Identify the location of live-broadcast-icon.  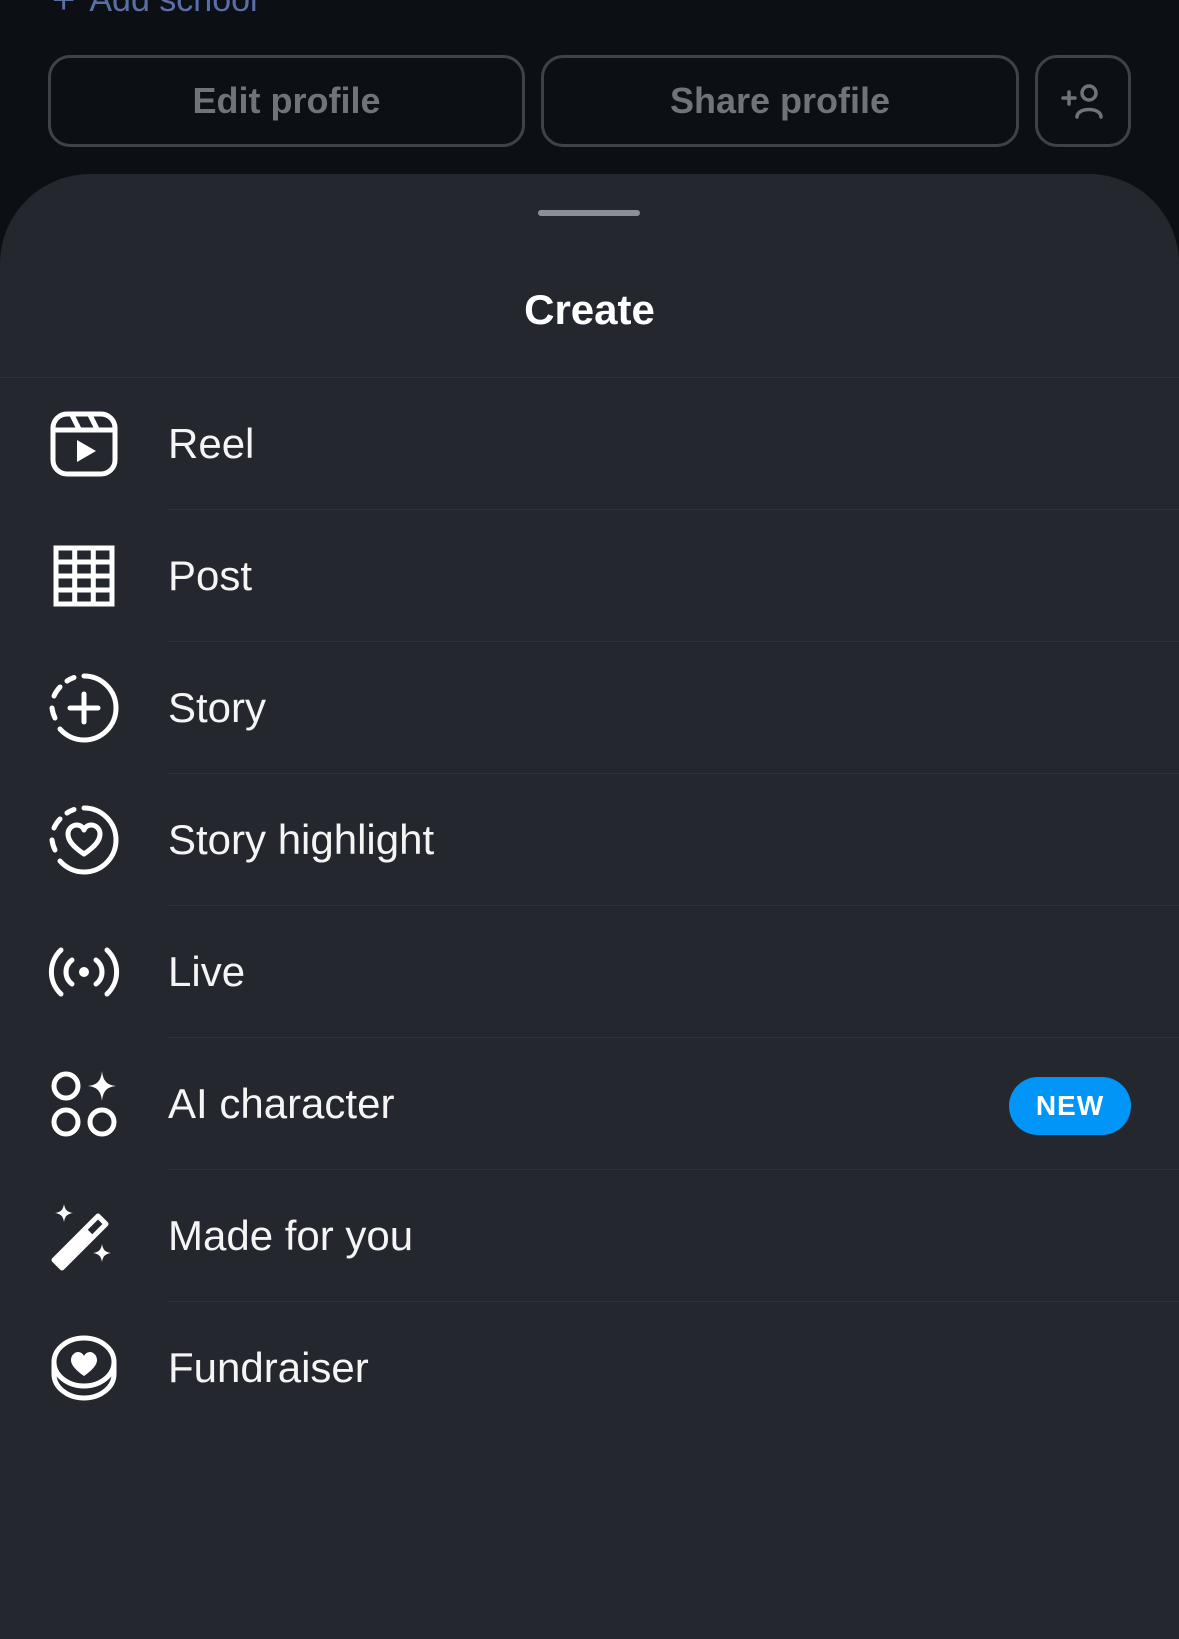
(84, 972).